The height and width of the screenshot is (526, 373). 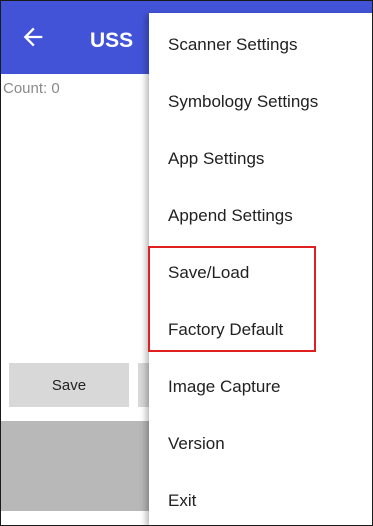 I want to click on menu-item-image-capture: Image Capture, so click(x=260, y=386).